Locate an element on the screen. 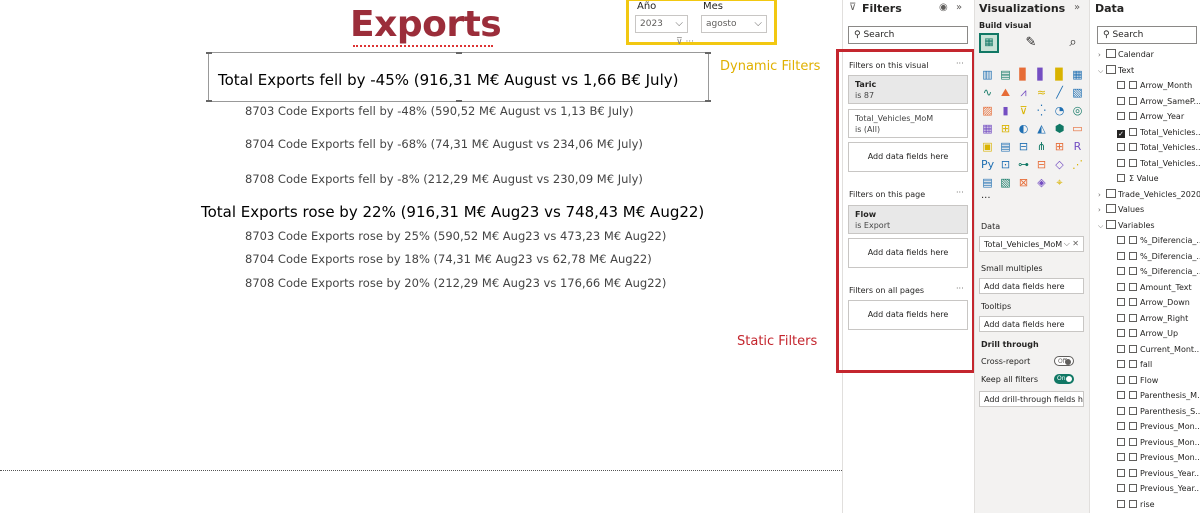 Image resolution: width=1200 pixels, height=513 pixels. narrative-visual-icon: ⊶ is located at coordinates (1023, 164).